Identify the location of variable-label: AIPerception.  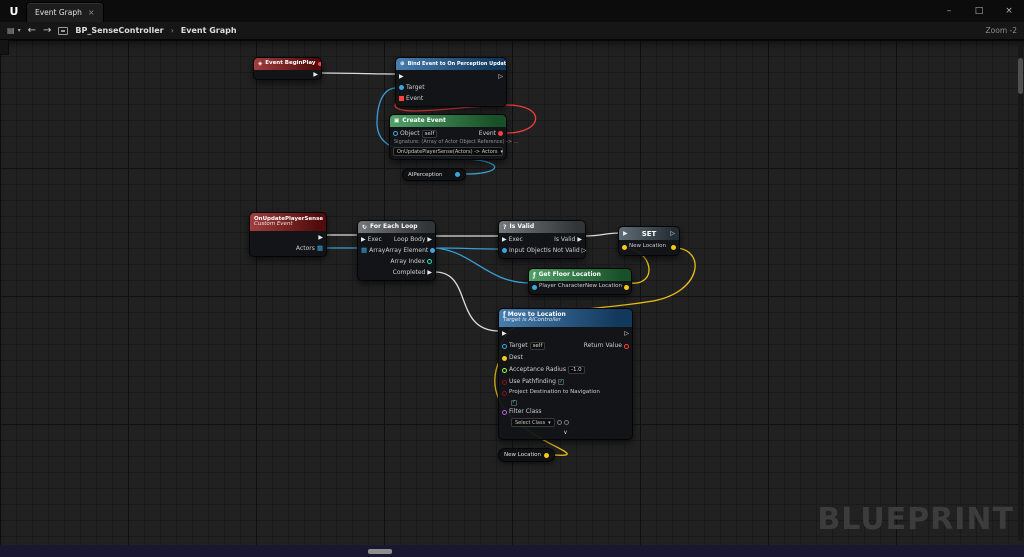
(425, 174).